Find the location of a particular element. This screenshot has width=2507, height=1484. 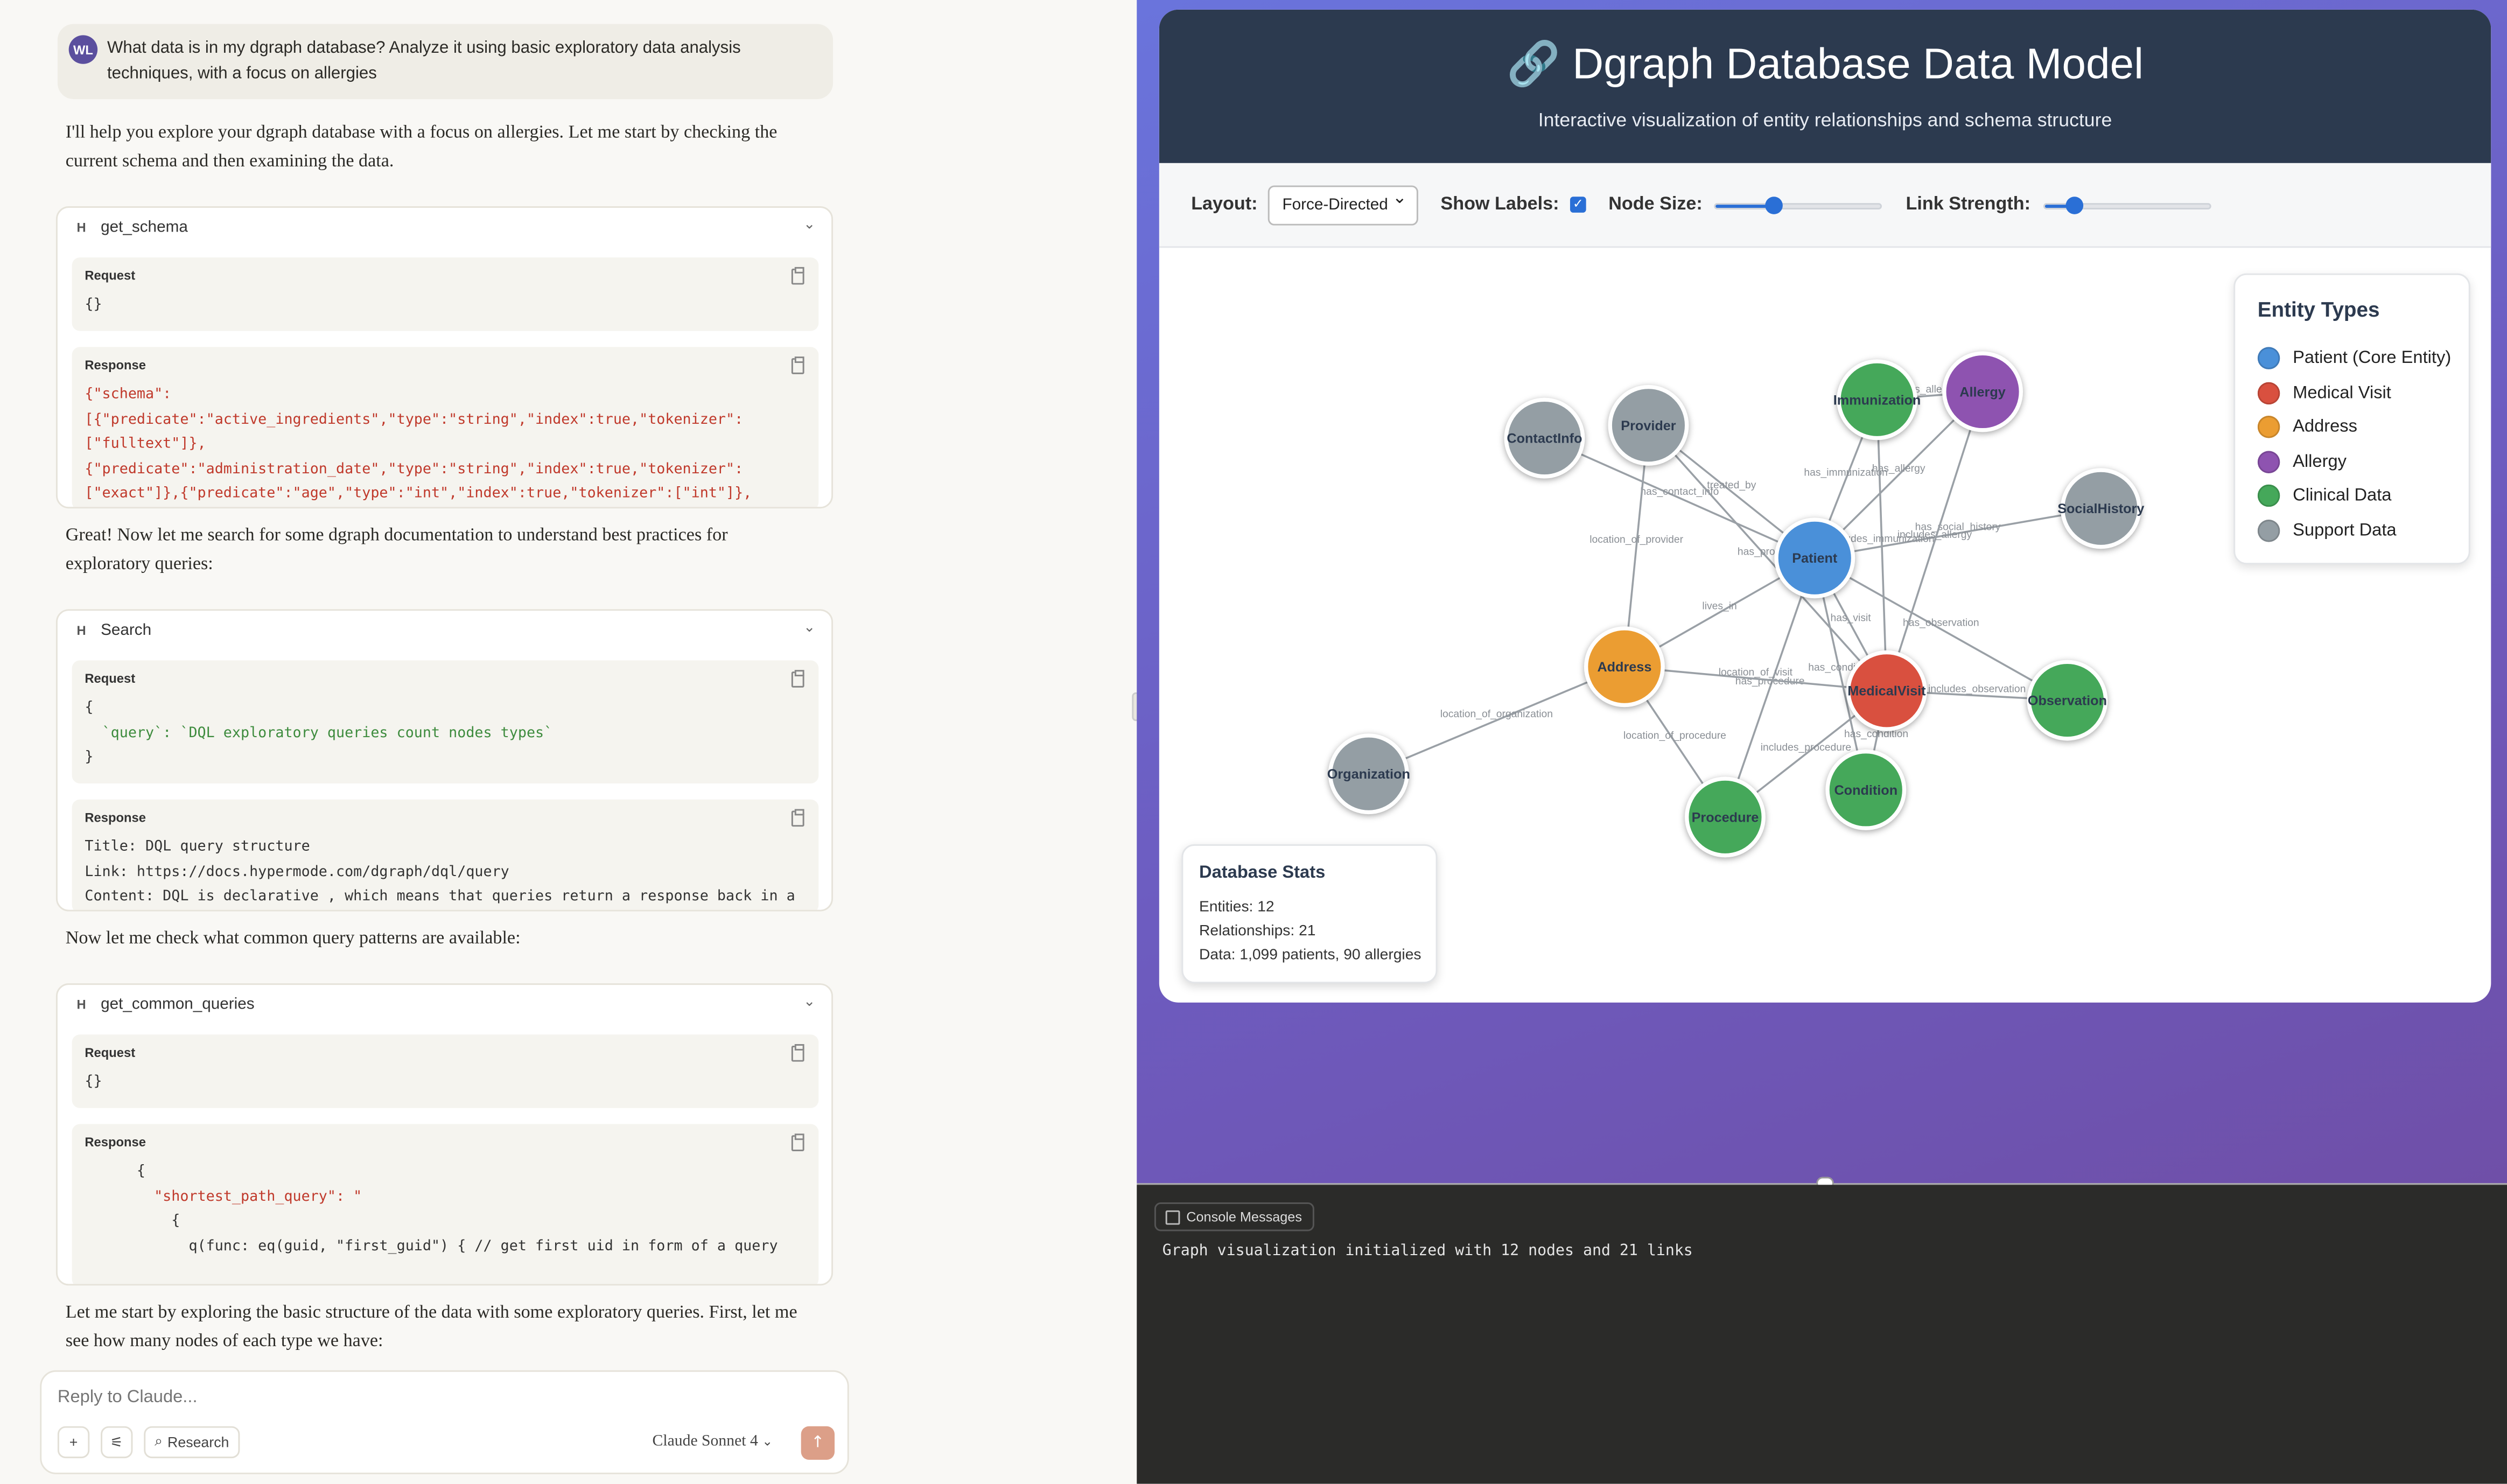

graph-node: Address is located at coordinates (1624, 667).